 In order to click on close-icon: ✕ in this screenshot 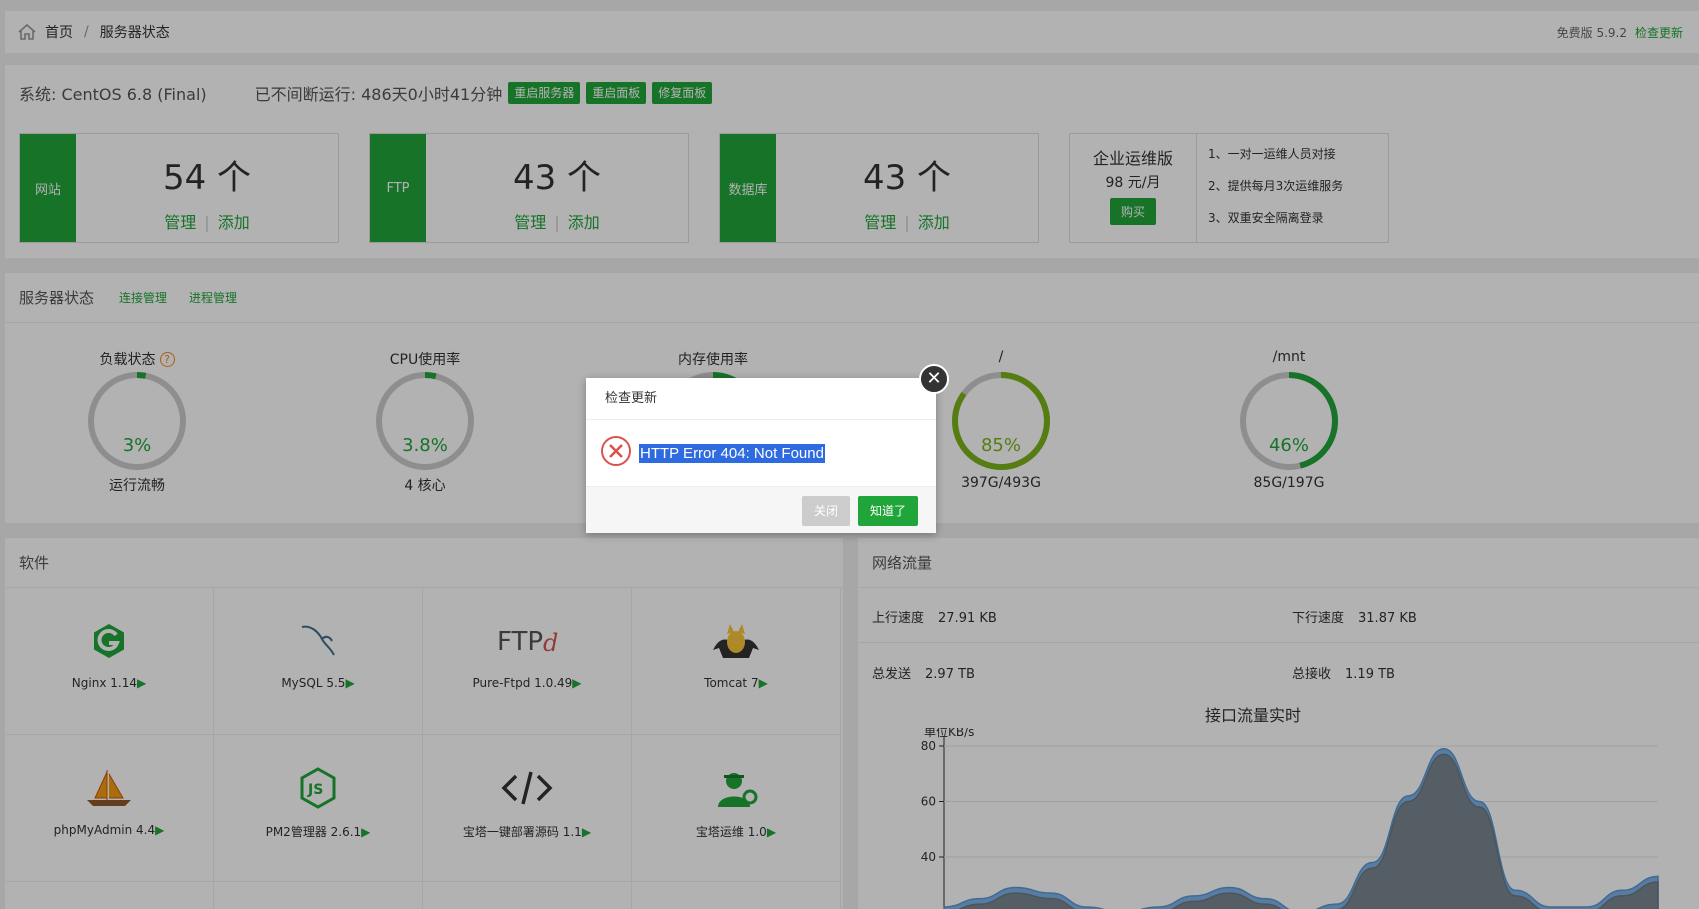, I will do `click(934, 379)`.